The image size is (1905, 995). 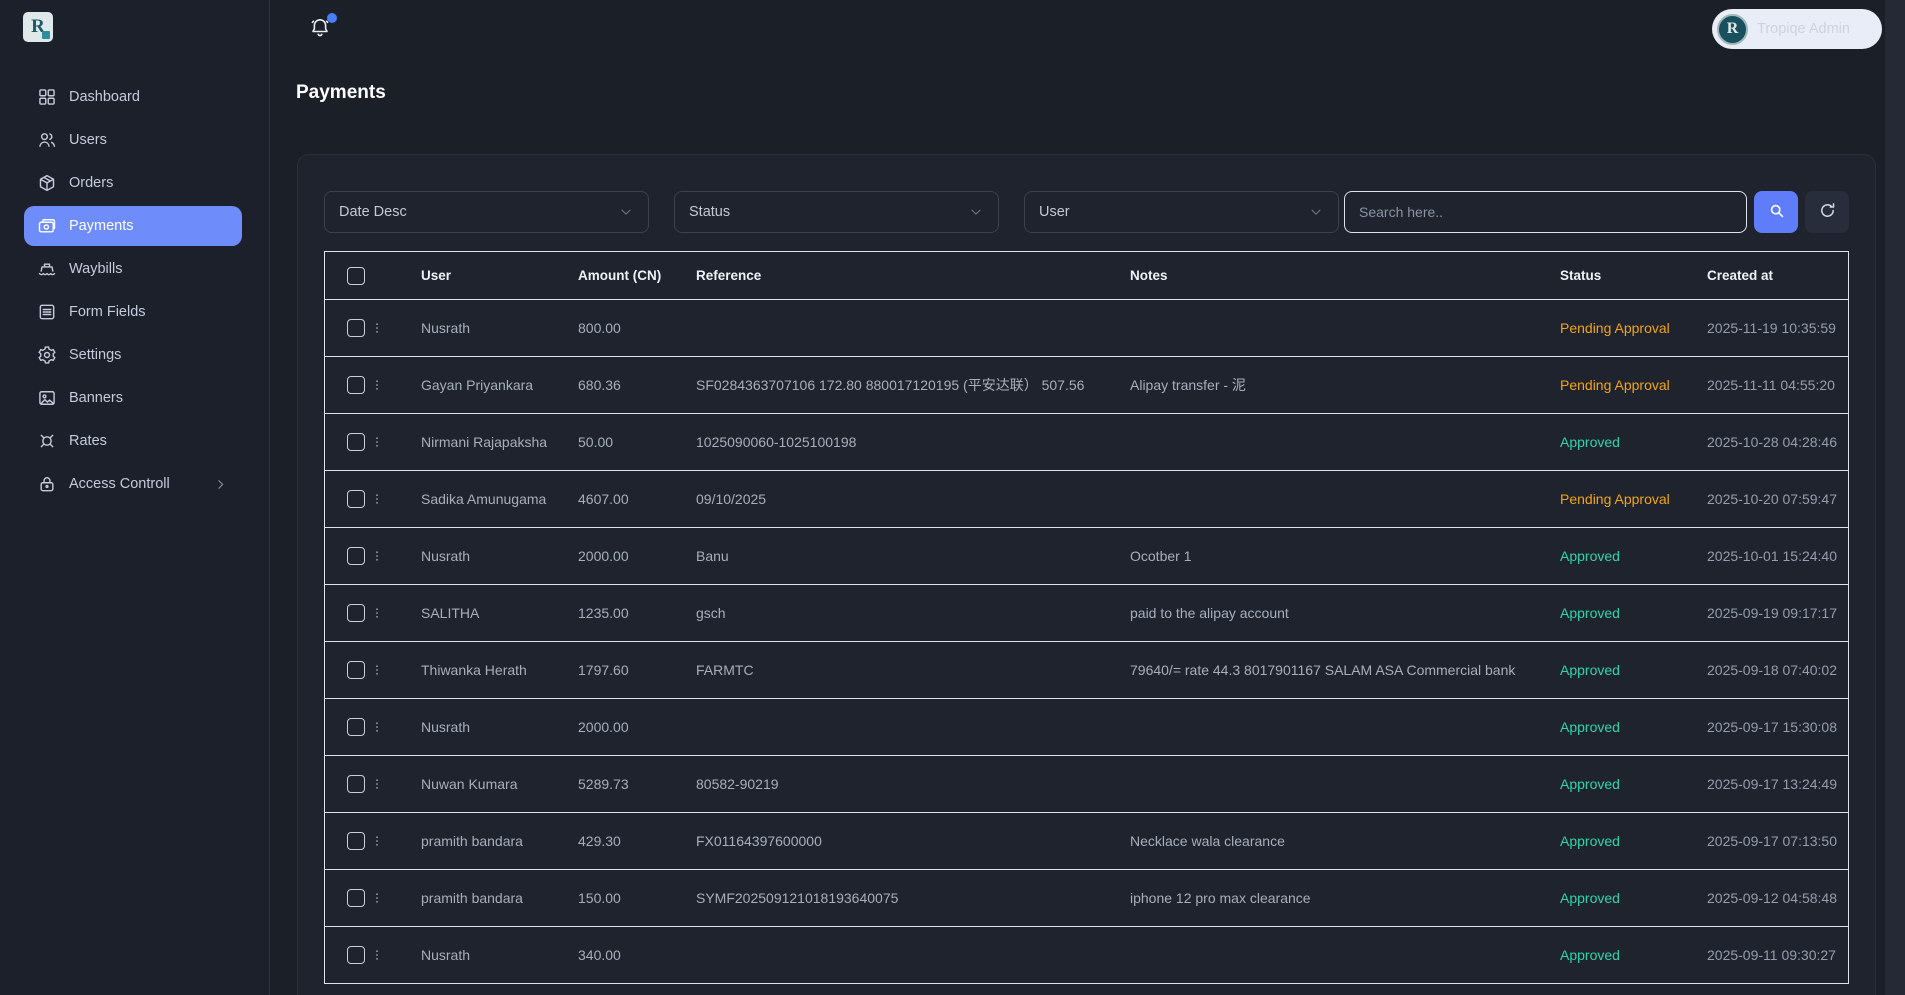 What do you see at coordinates (373, 212) in the screenshot?
I see `sort-select-value: Date Desc` at bounding box center [373, 212].